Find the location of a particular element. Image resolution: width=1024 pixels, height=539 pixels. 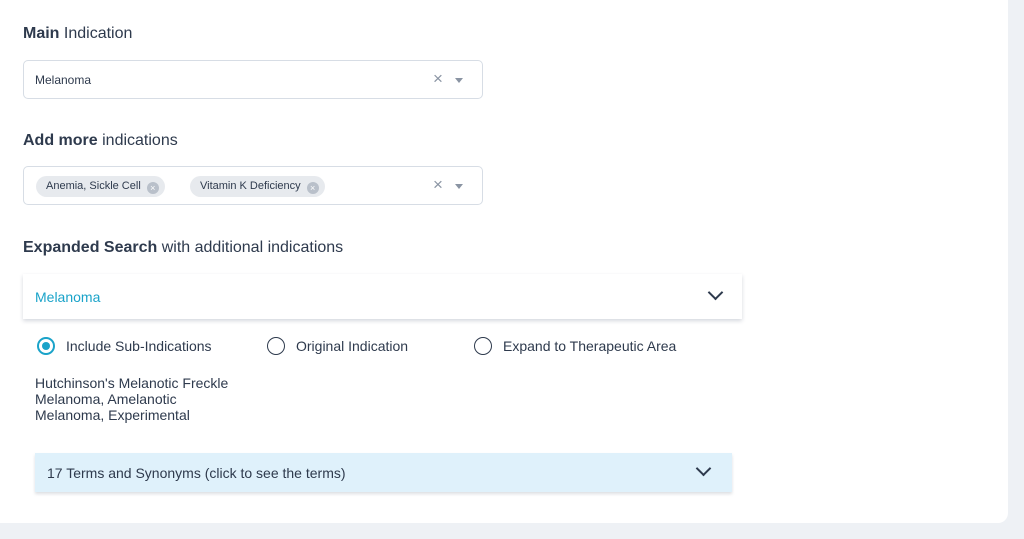

main-indication-select: Melanoma × is located at coordinates (253, 79).